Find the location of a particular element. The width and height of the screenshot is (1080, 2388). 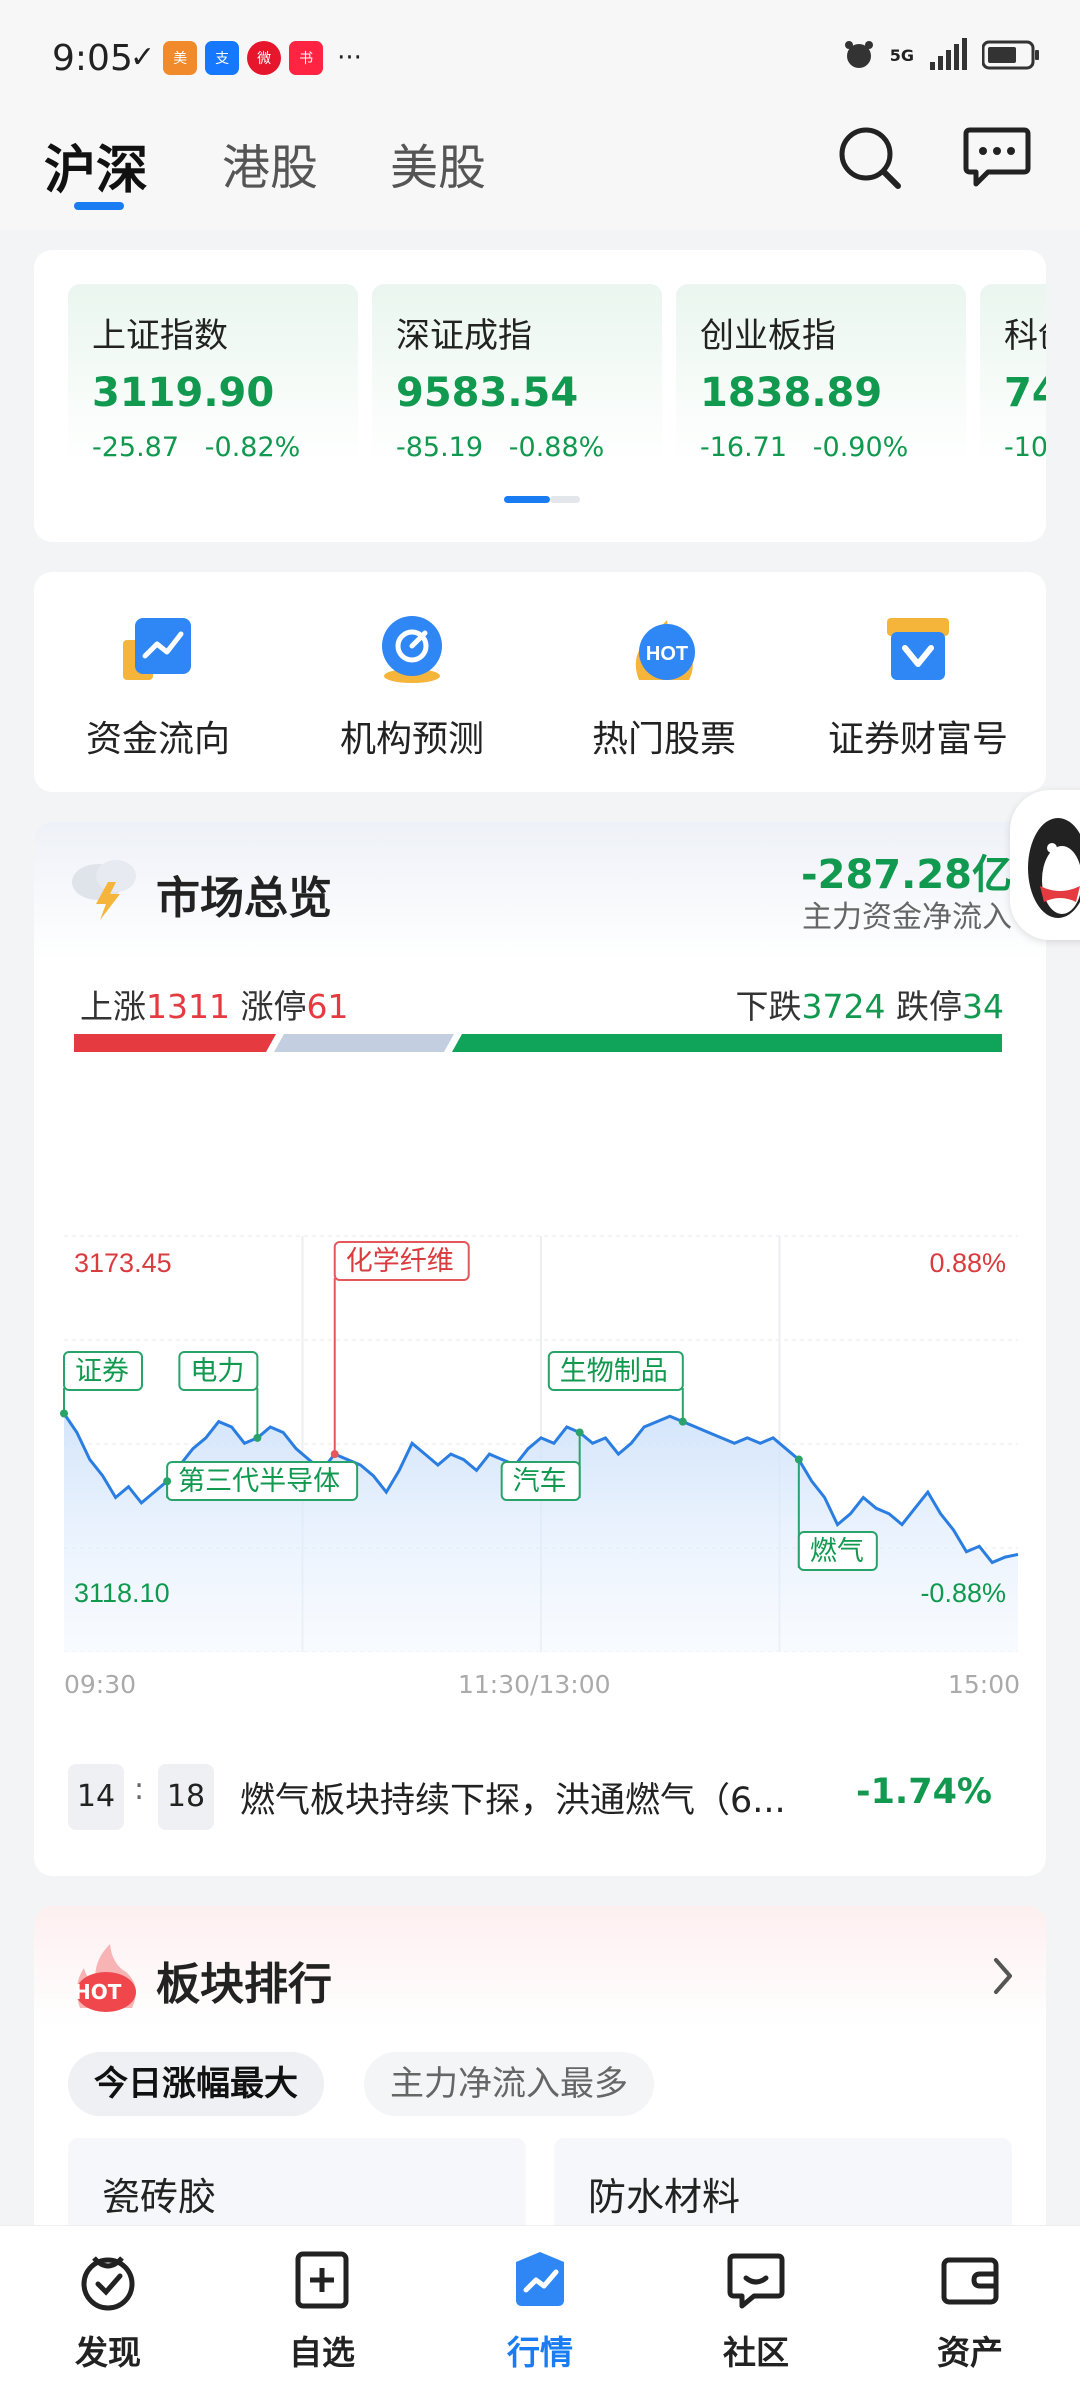

watchlist-icon is located at coordinates (322, 2280).